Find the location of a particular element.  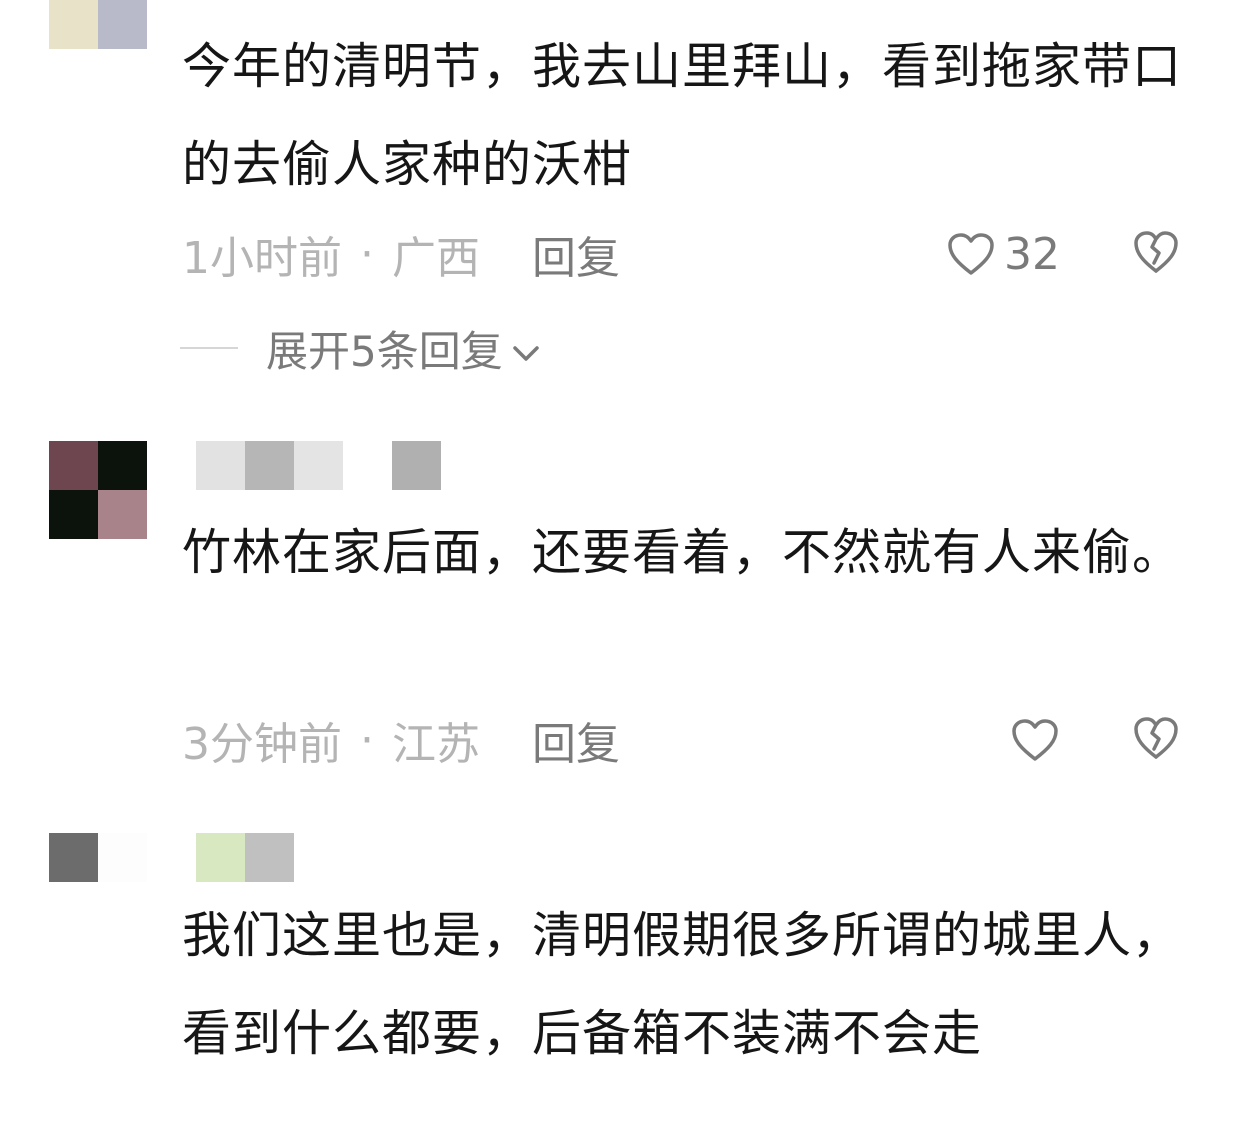

comment-text: 竹林在家后面，还要看着，不然就有人来偷。 is located at coordinates (682, 552).